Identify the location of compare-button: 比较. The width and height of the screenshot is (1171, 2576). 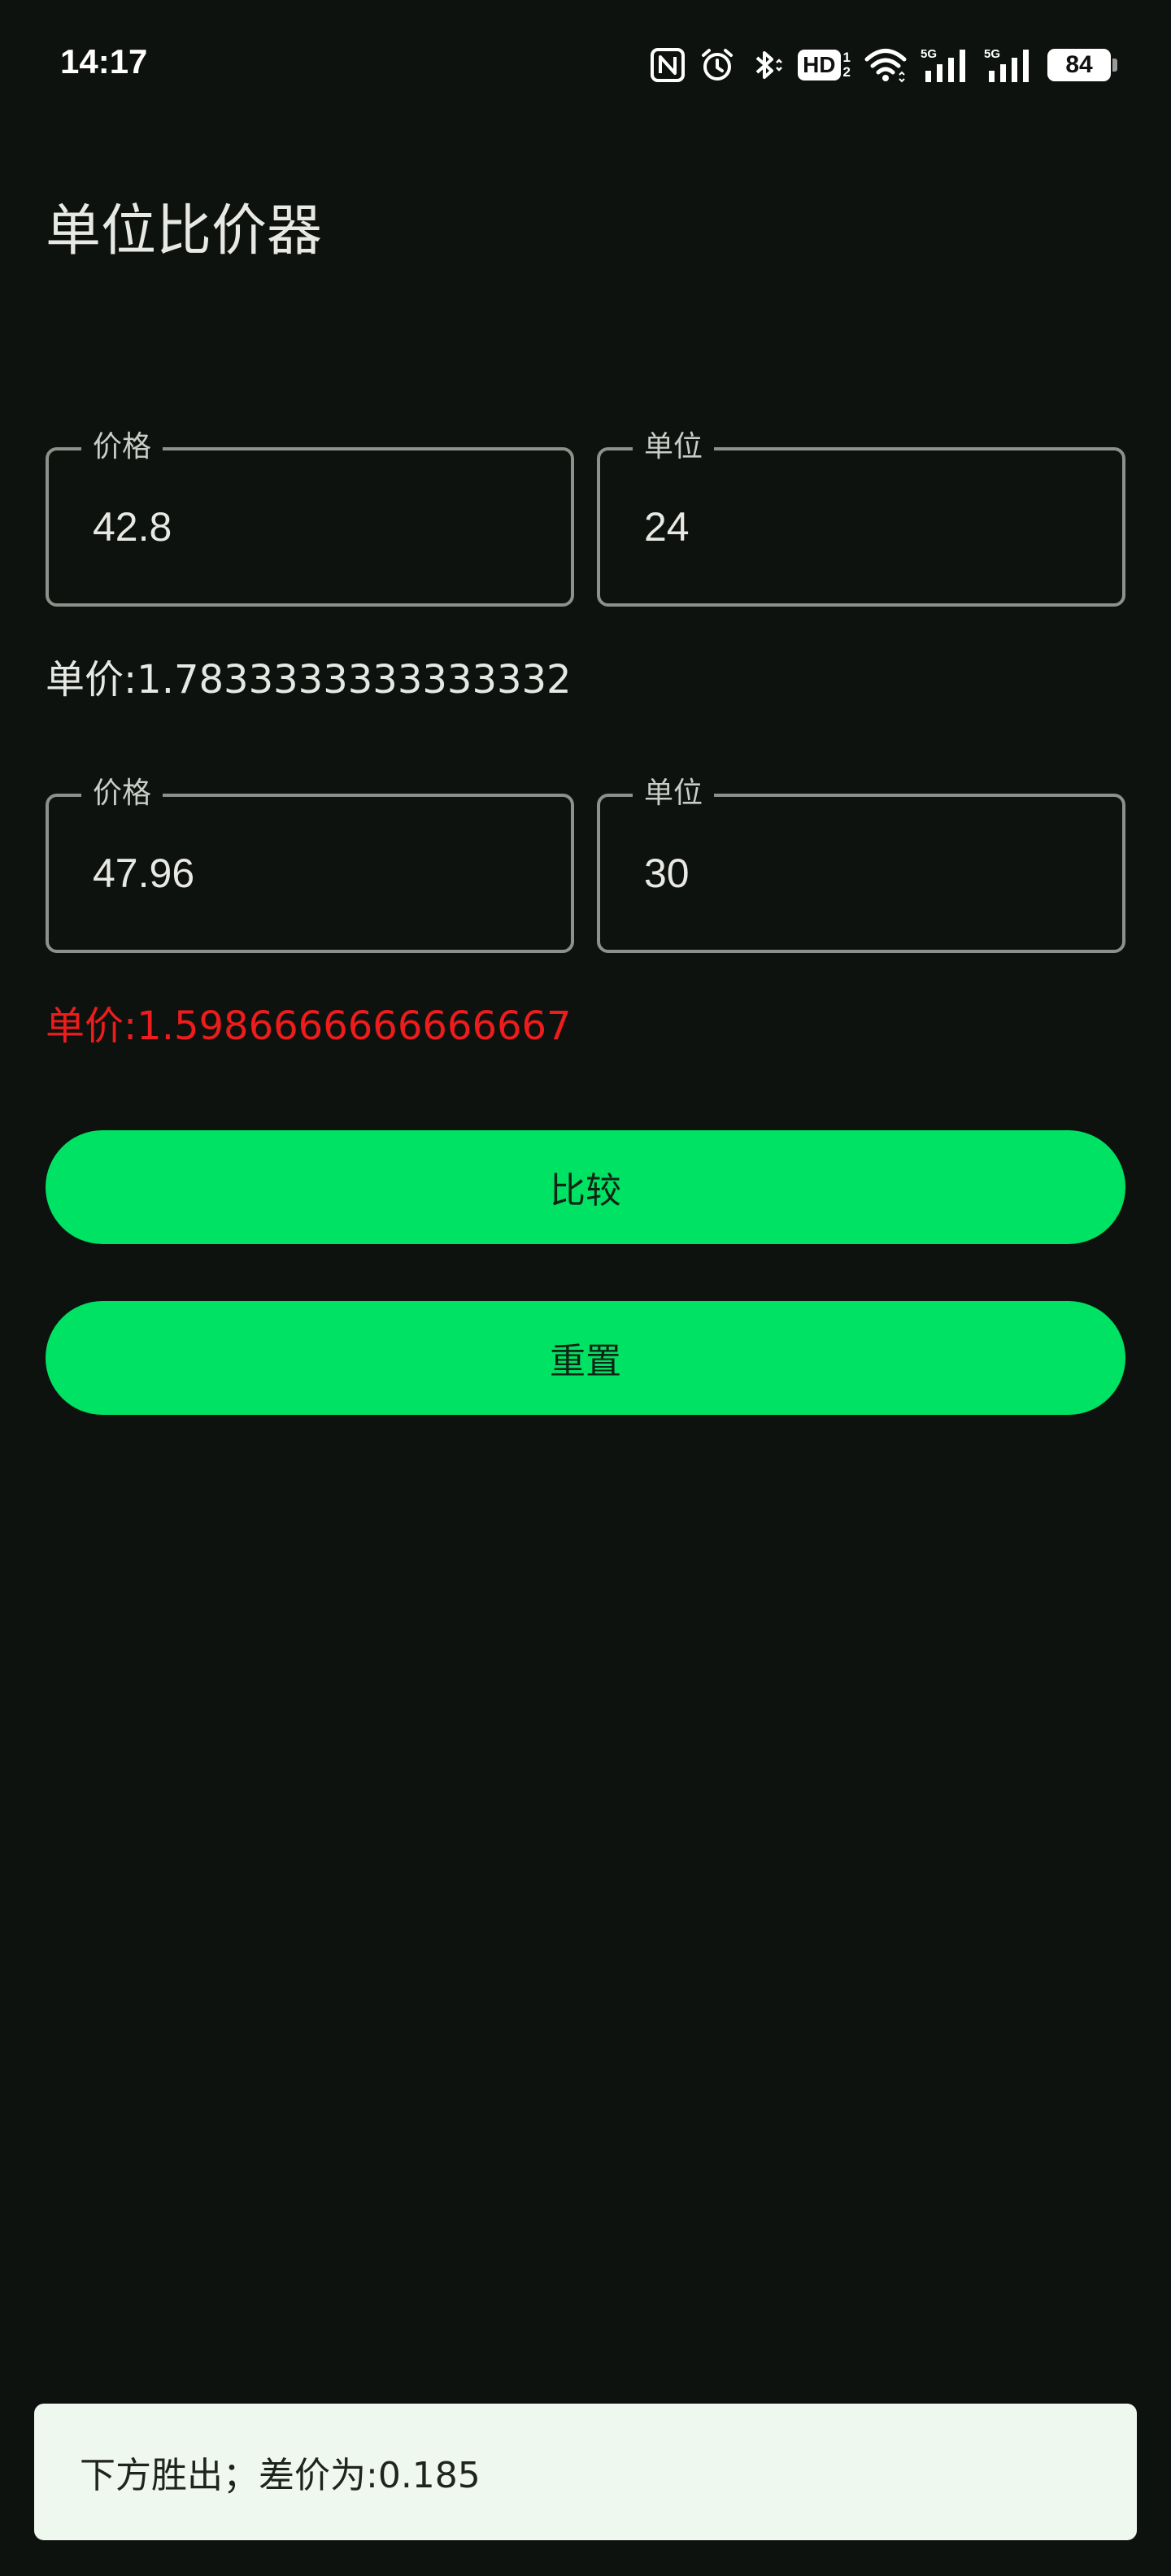
(585, 1187).